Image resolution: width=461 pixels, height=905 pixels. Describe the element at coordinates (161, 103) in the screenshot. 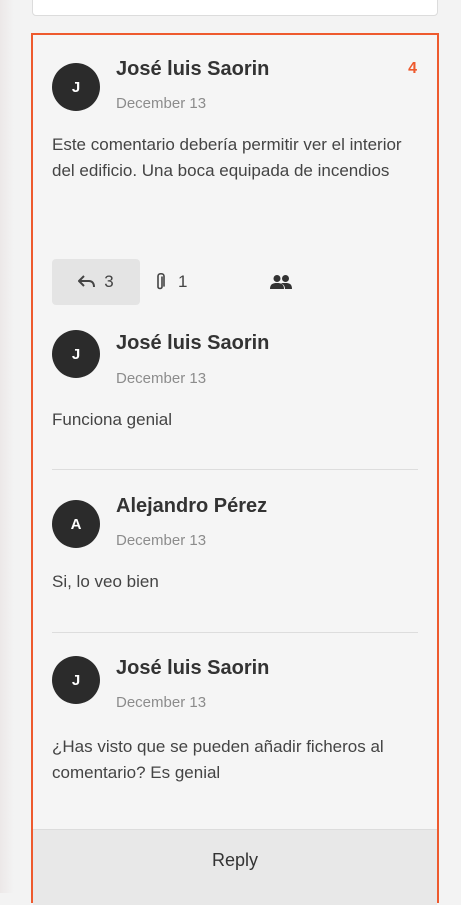

I see `comment-date: December 13` at that location.